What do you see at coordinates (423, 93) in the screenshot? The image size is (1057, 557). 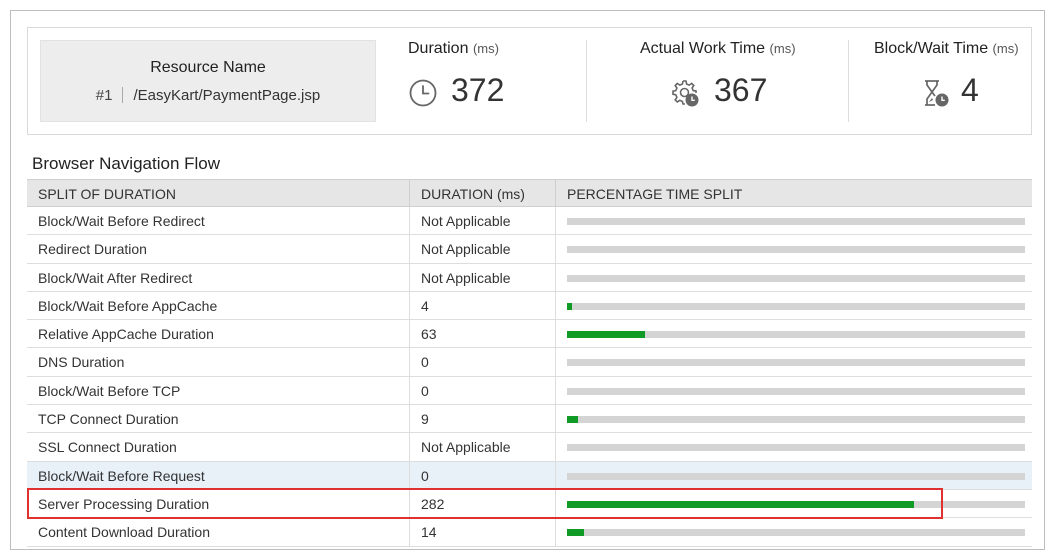 I see `clock-icon` at bounding box center [423, 93].